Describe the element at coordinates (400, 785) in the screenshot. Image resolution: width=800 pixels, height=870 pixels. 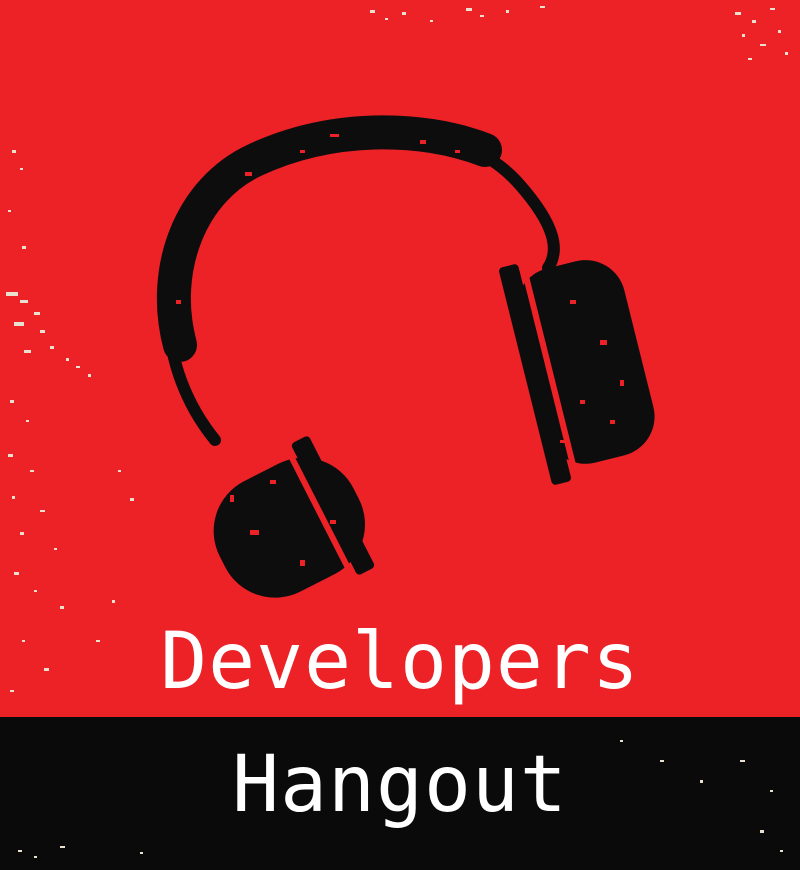
I see `title-line-hangout: Hangout` at that location.